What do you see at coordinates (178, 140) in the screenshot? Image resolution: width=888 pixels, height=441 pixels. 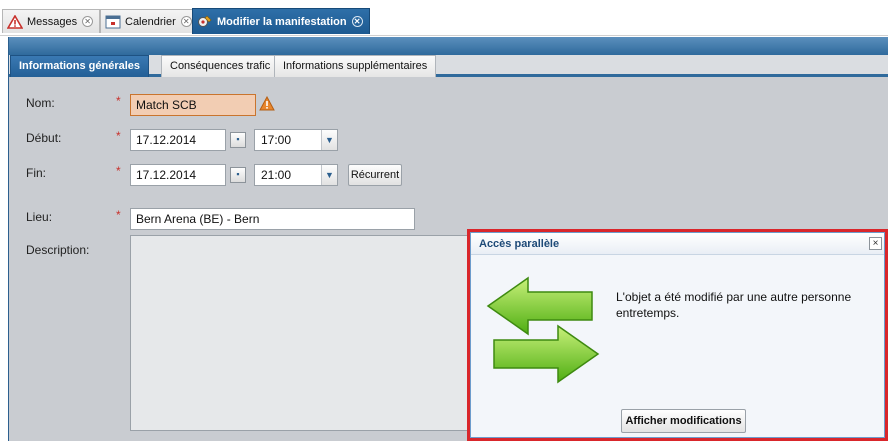 I see `start-date-field: 17.12.2014` at bounding box center [178, 140].